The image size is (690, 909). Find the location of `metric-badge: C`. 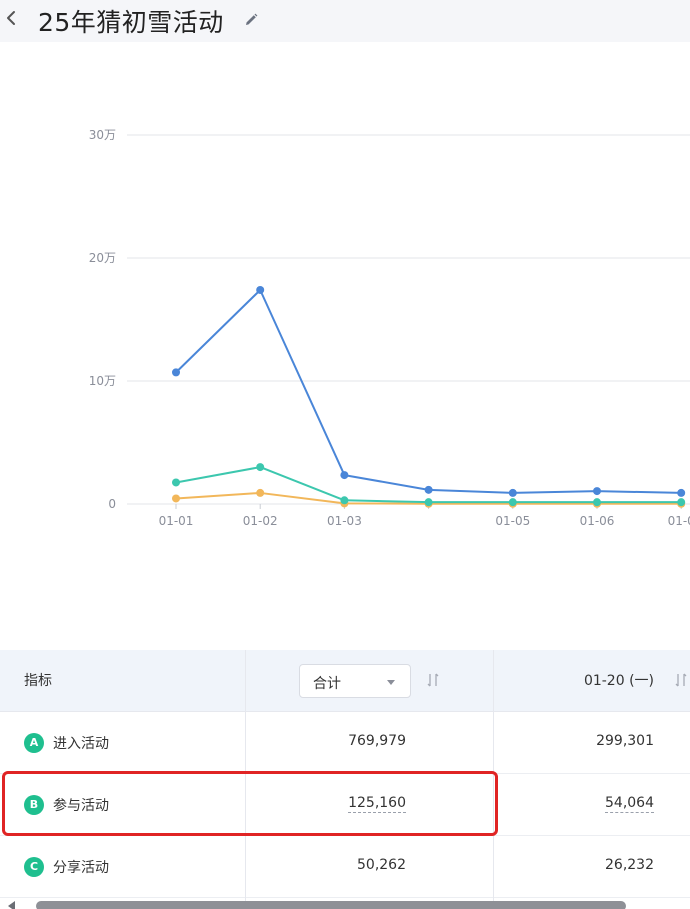

metric-badge: C is located at coordinates (34, 867).